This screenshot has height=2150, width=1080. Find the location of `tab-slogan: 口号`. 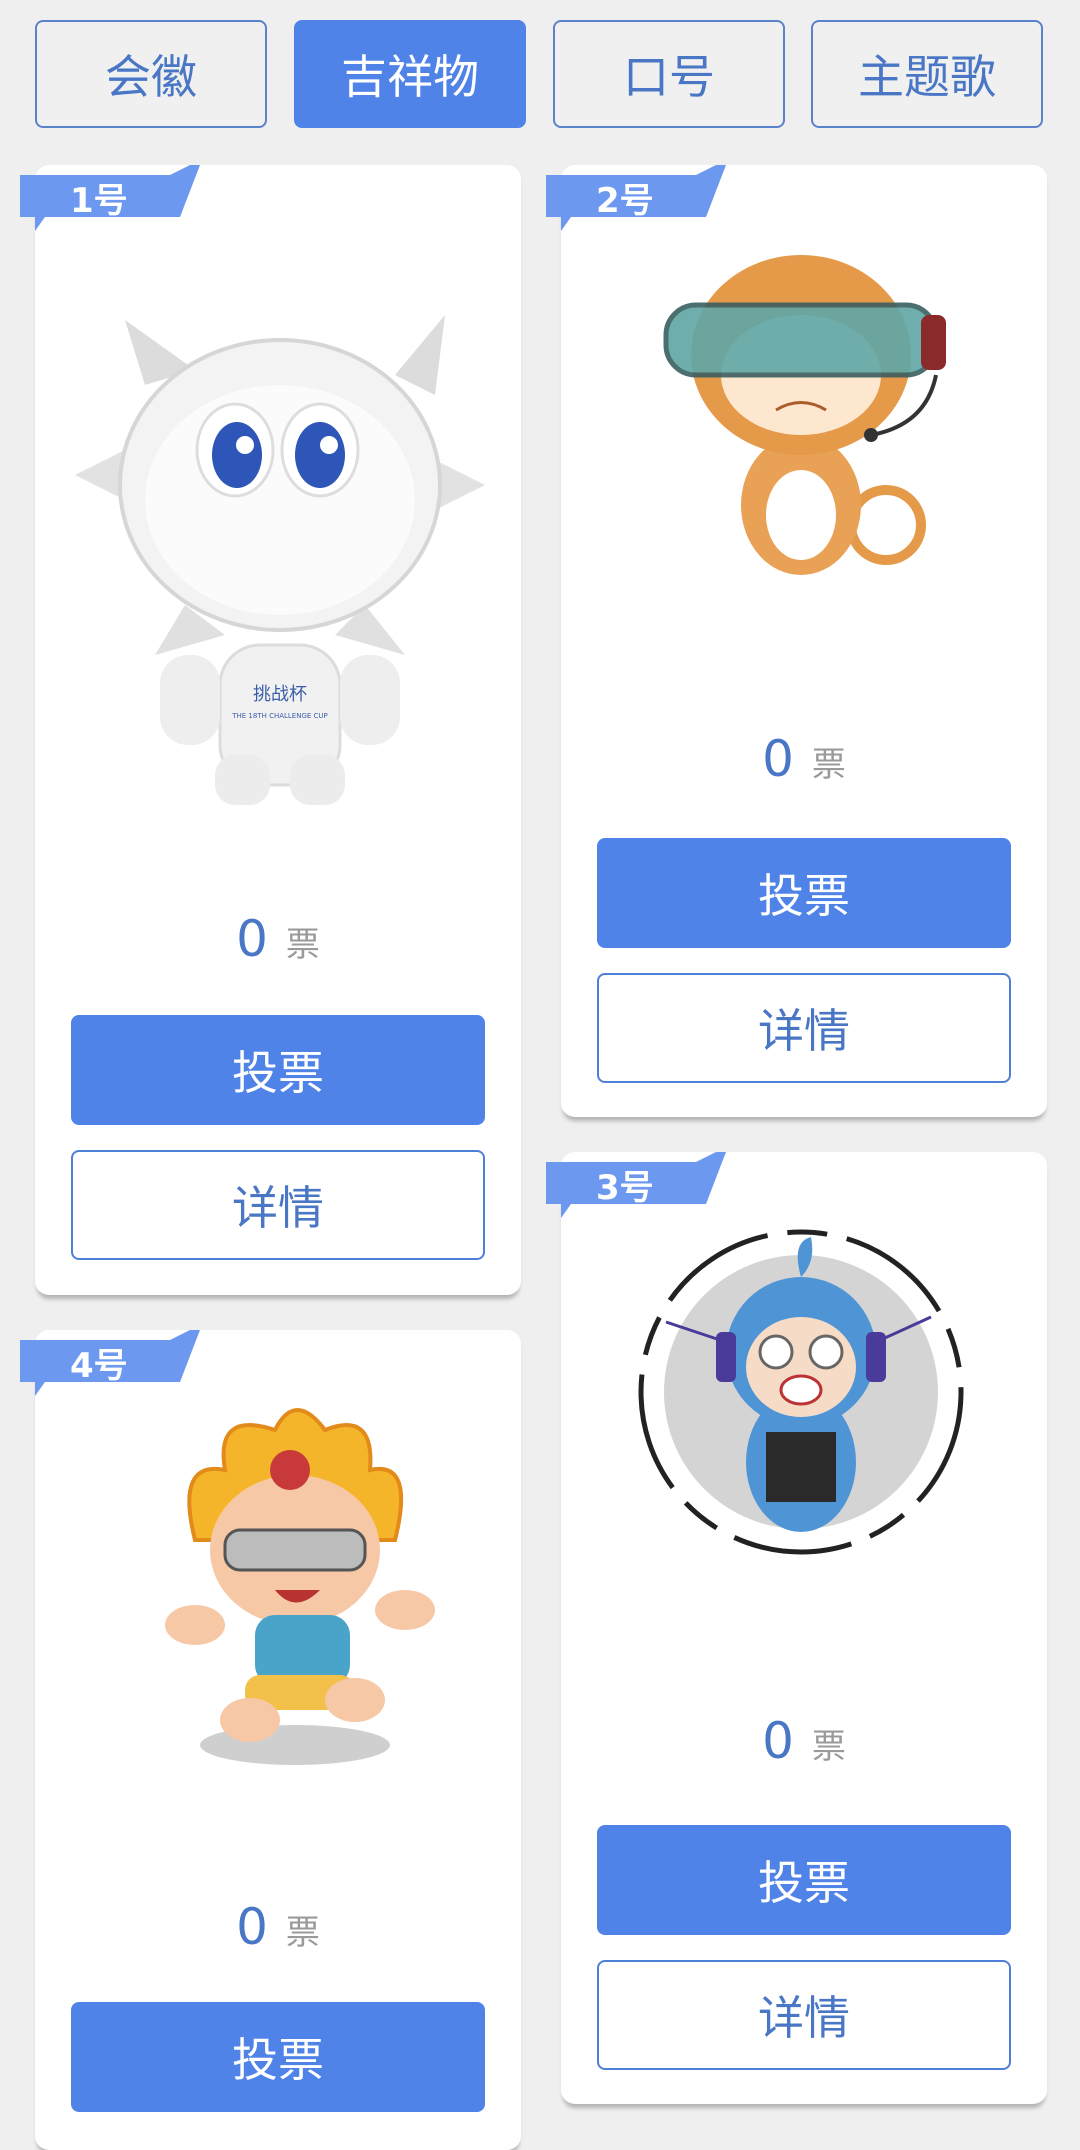

tab-slogan: 口号 is located at coordinates (669, 74).